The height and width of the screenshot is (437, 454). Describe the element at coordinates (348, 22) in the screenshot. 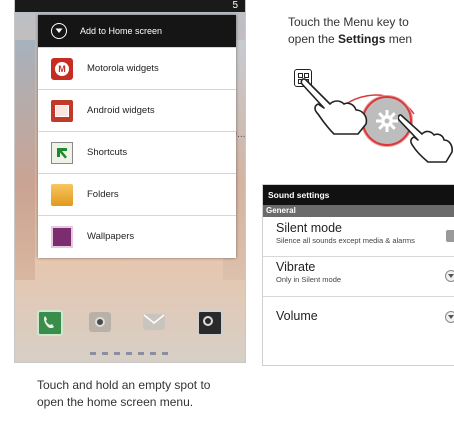

I see `caption-right-line1: Touch the Menu key to` at that location.